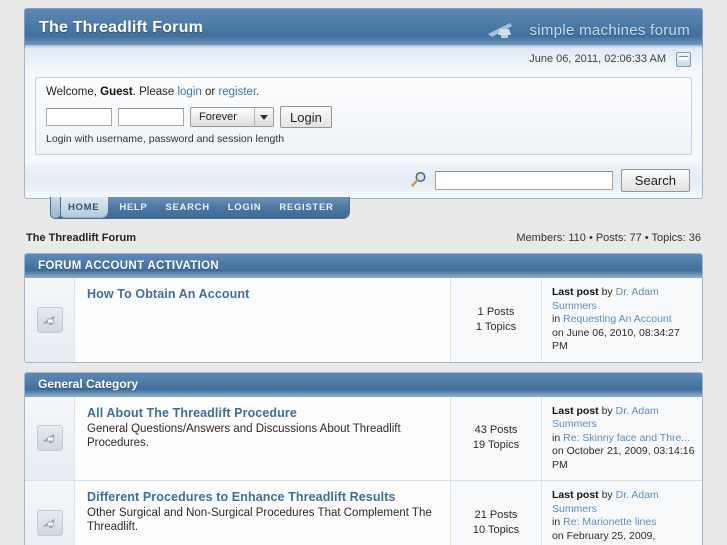 The image size is (727, 545). Describe the element at coordinates (363, 181) in the screenshot. I see `search-bar: Search` at that location.